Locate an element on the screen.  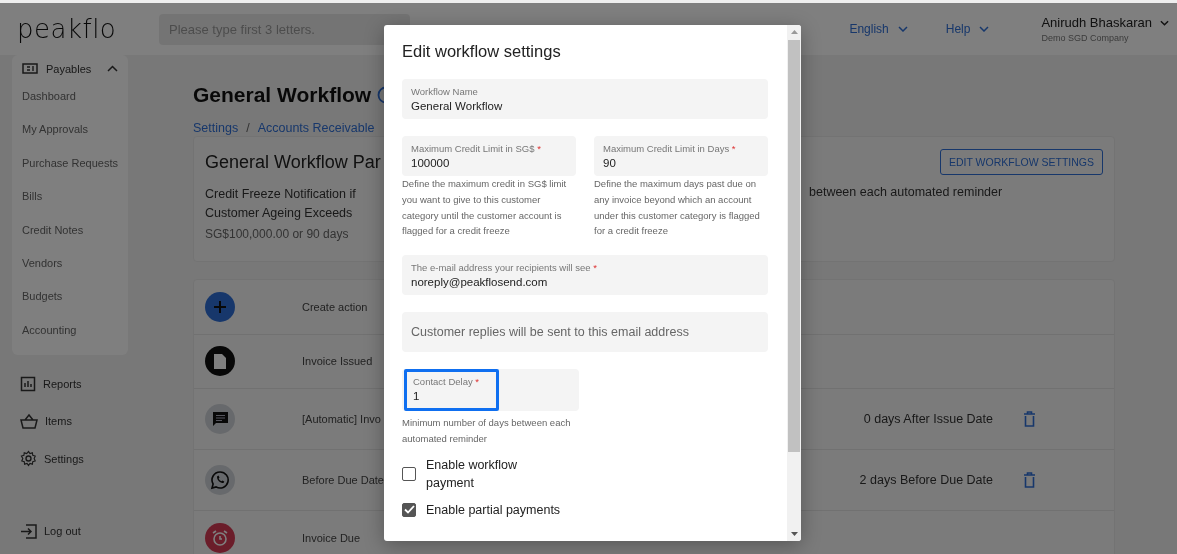
action-label: Create action is located at coordinates (335, 306).